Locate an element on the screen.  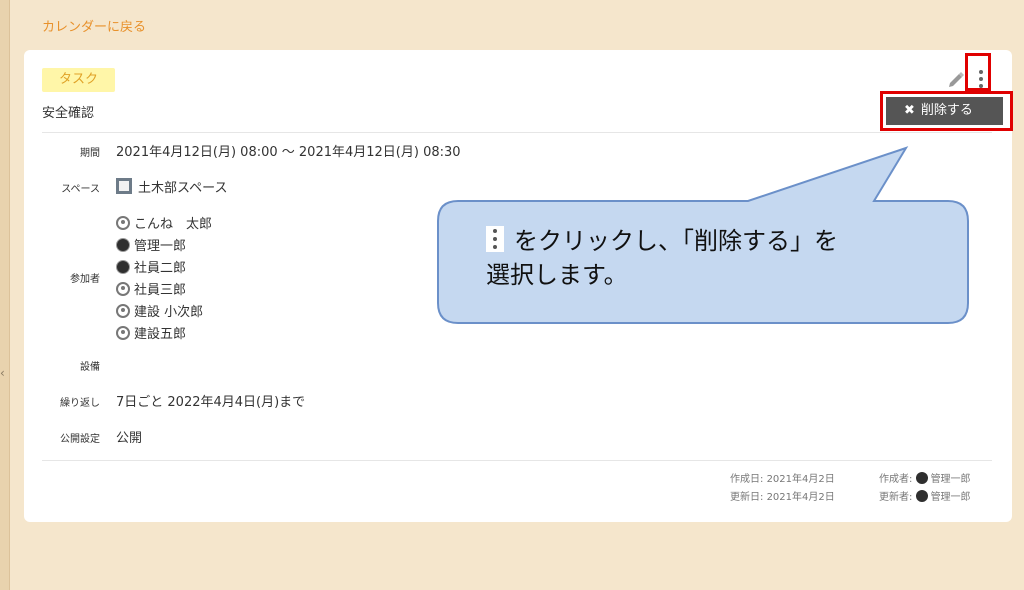
delete-label: 削除する is located at coordinates (946, 110).